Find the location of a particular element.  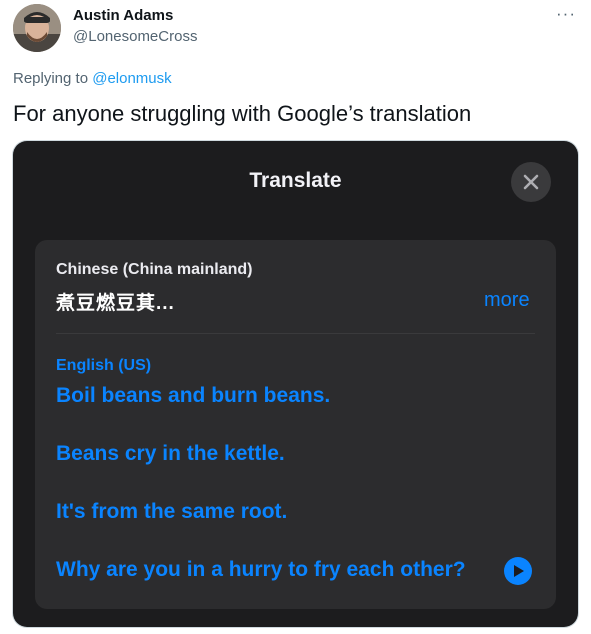

avatar is located at coordinates (37, 28).